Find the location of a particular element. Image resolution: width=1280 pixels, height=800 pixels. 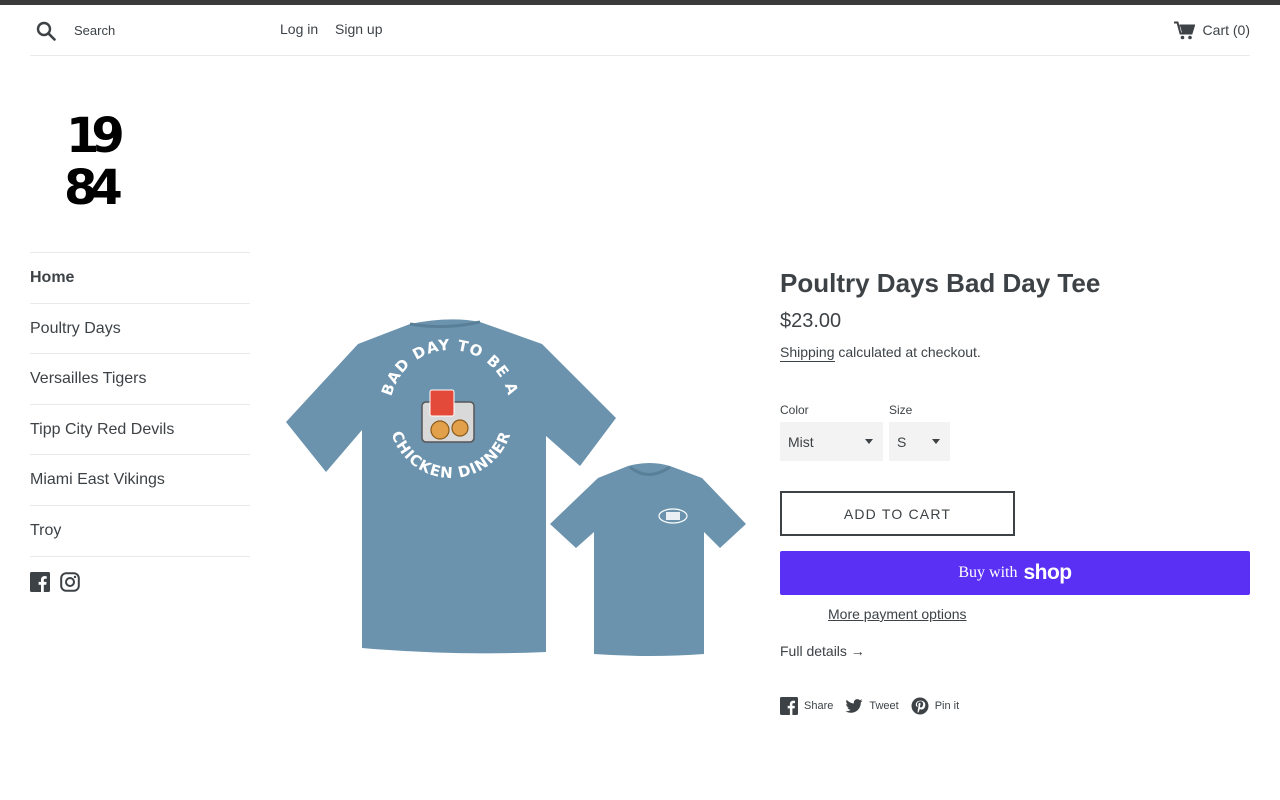

sidebar-item-home: Home is located at coordinates (140, 278).